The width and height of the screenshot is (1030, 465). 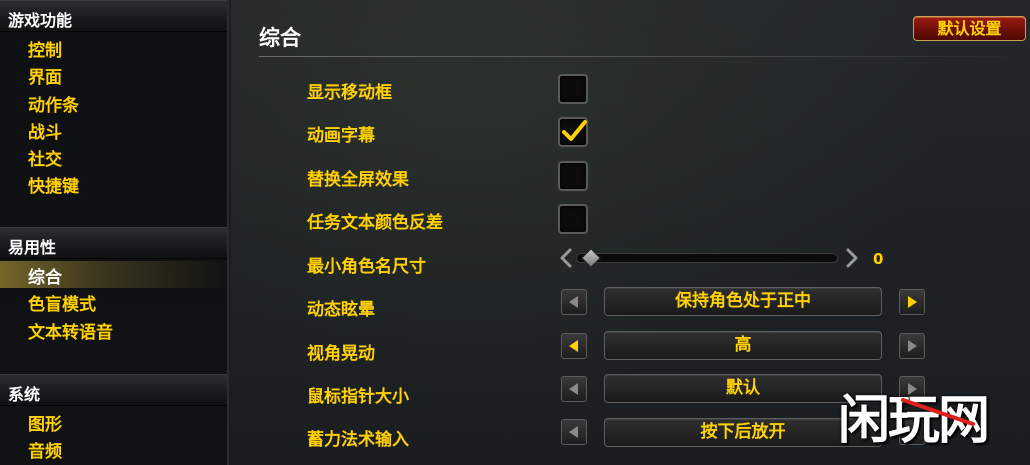 I want to click on site-watermark-logo: 闲玩网, so click(x=928, y=417).